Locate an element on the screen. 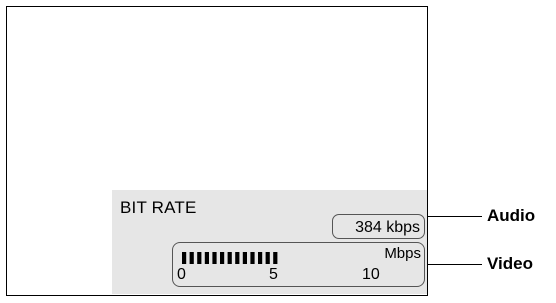 This screenshot has width=556, height=303. audio-callout-label: Audio is located at coordinates (511, 215).